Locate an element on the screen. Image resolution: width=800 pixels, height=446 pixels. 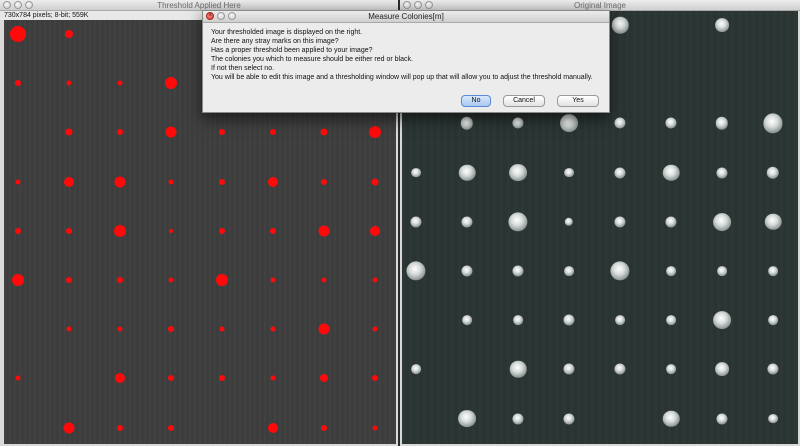
cancel-button: Cancel is located at coordinates (524, 101).